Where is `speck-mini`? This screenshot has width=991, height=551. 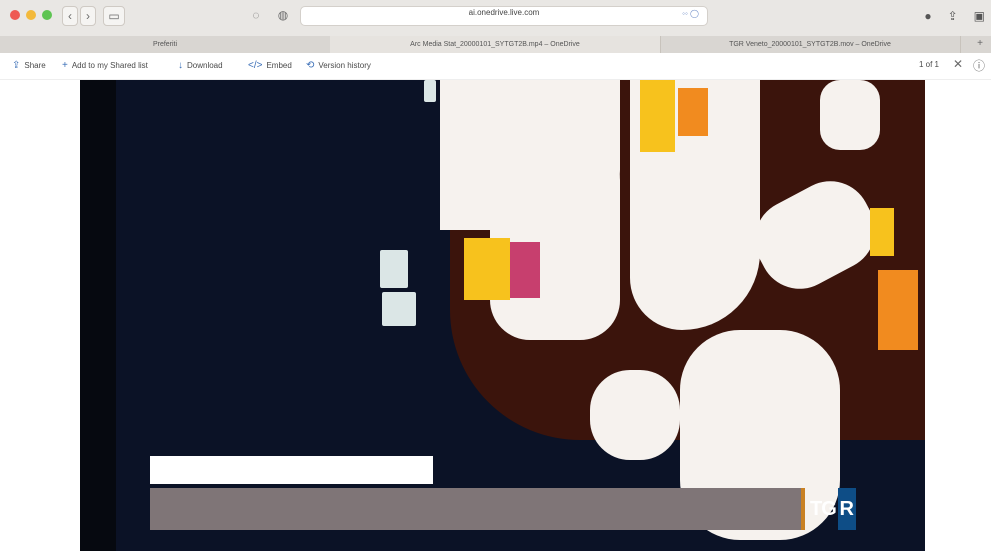
speck-mini is located at coordinates (430, 91).